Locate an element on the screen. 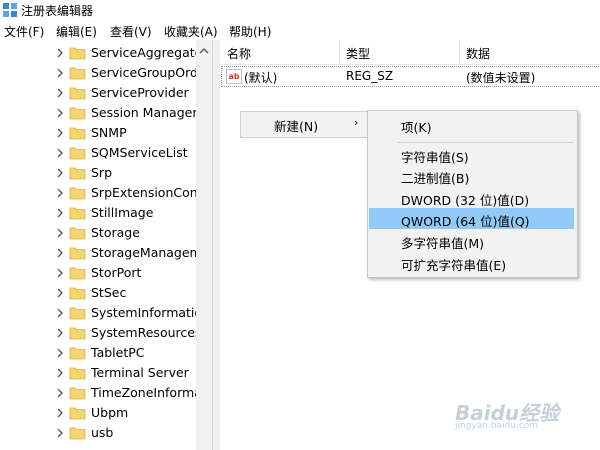 This screenshot has width=600, height=450. tree-item-label: StillImage is located at coordinates (122, 212).